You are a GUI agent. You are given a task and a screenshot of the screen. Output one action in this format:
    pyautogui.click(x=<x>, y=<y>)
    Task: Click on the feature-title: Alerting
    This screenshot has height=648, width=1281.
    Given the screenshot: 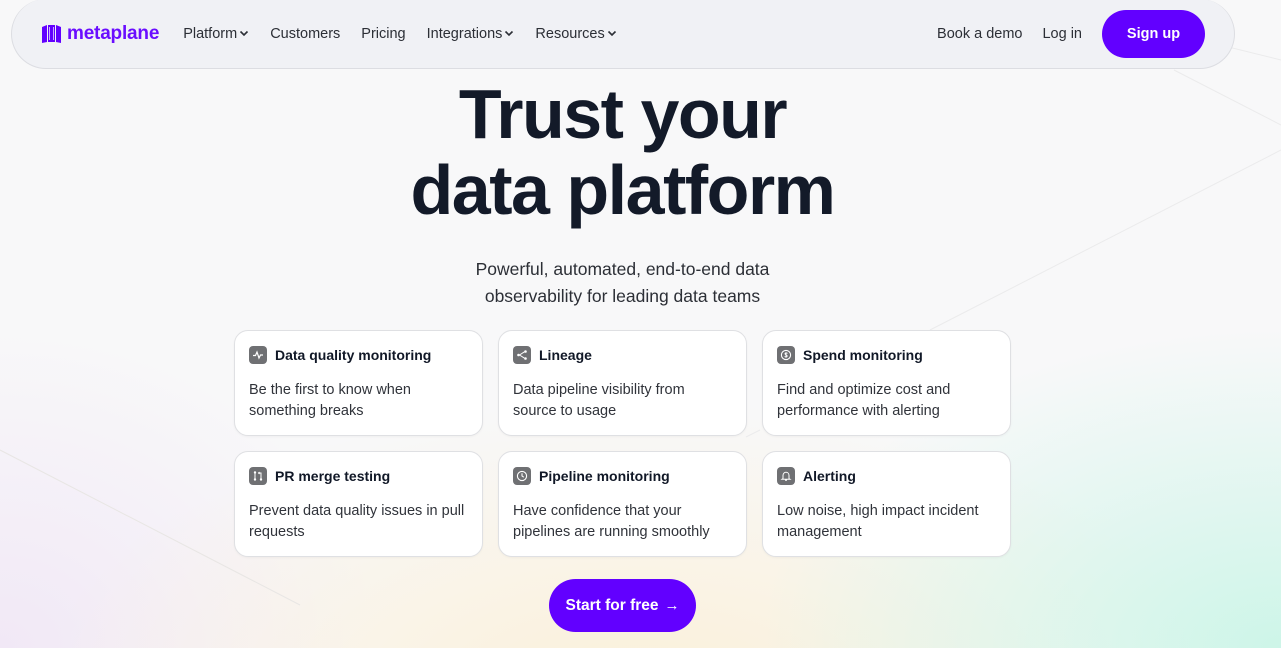 What is the action you would take?
    pyautogui.click(x=829, y=476)
    